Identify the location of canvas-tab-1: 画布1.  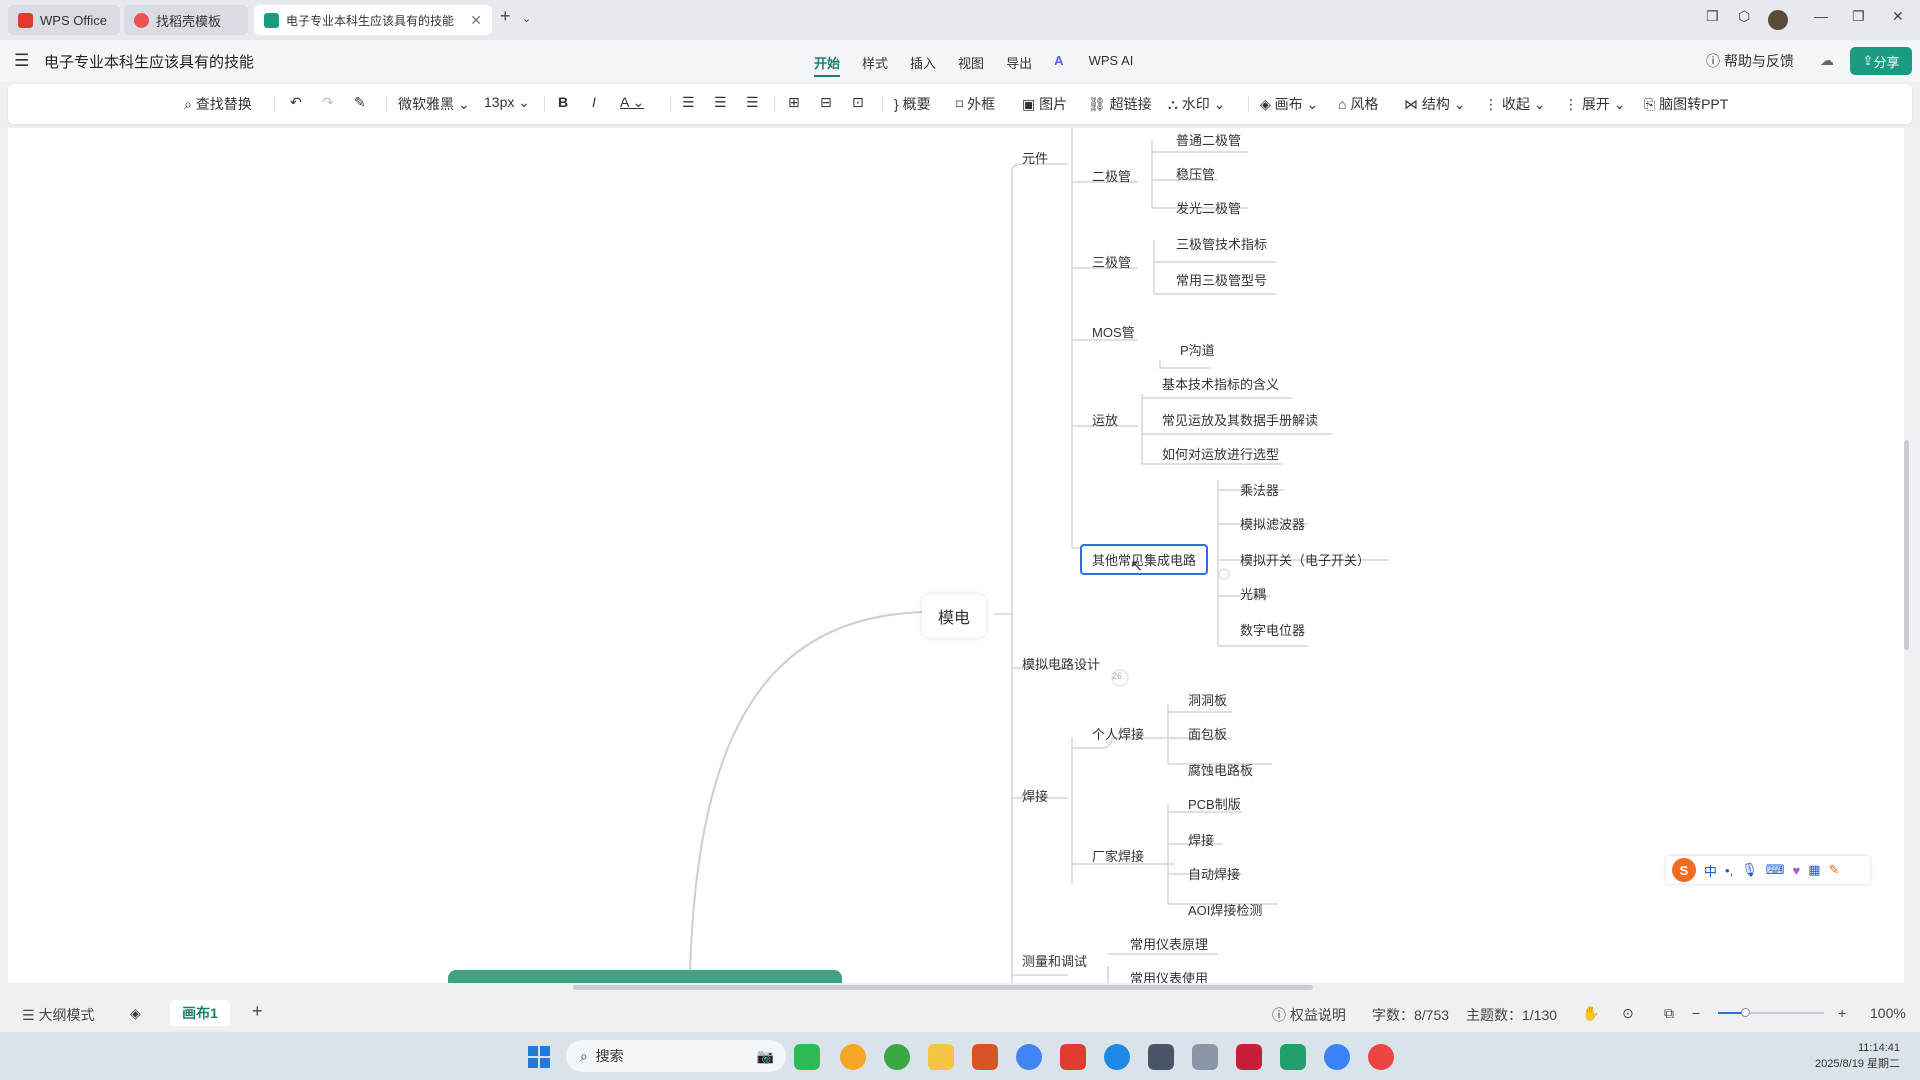
(200, 1013).